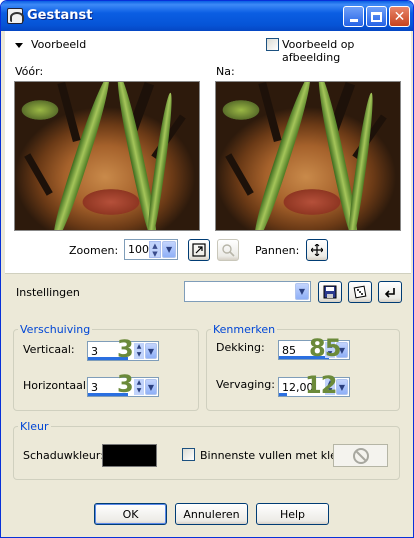  Describe the element at coordinates (155, 249) in the screenshot. I see `zoom-spinner: ▲ ▼` at that location.